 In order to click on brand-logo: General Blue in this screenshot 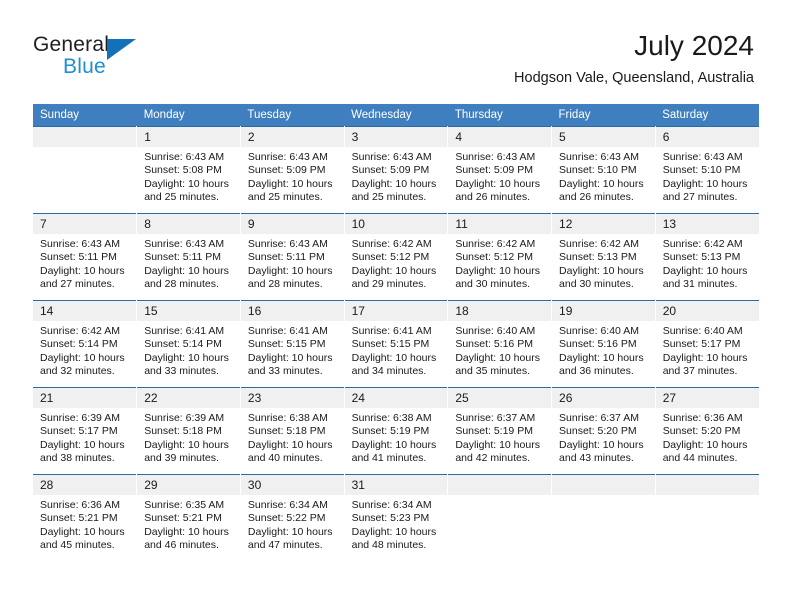, I will do `click(133, 58)`.